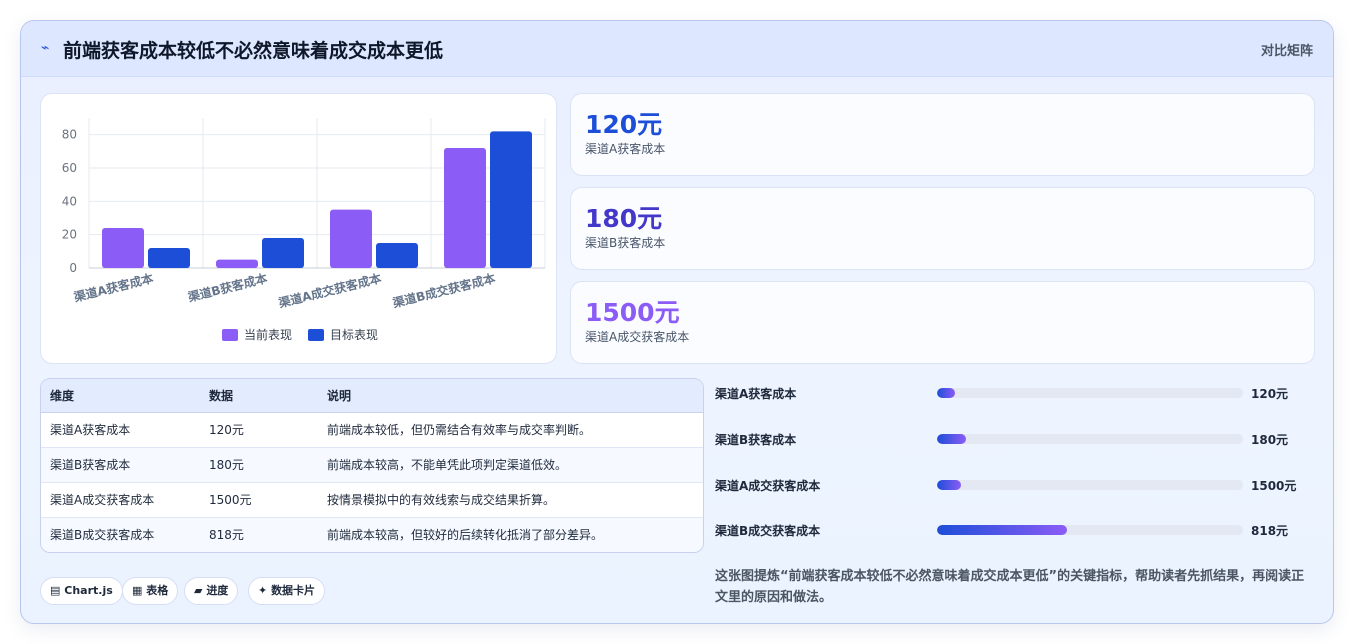 This screenshot has height=644, width=1354. Describe the element at coordinates (268, 500) in the screenshot. I see `table-cell: 1500元` at that location.